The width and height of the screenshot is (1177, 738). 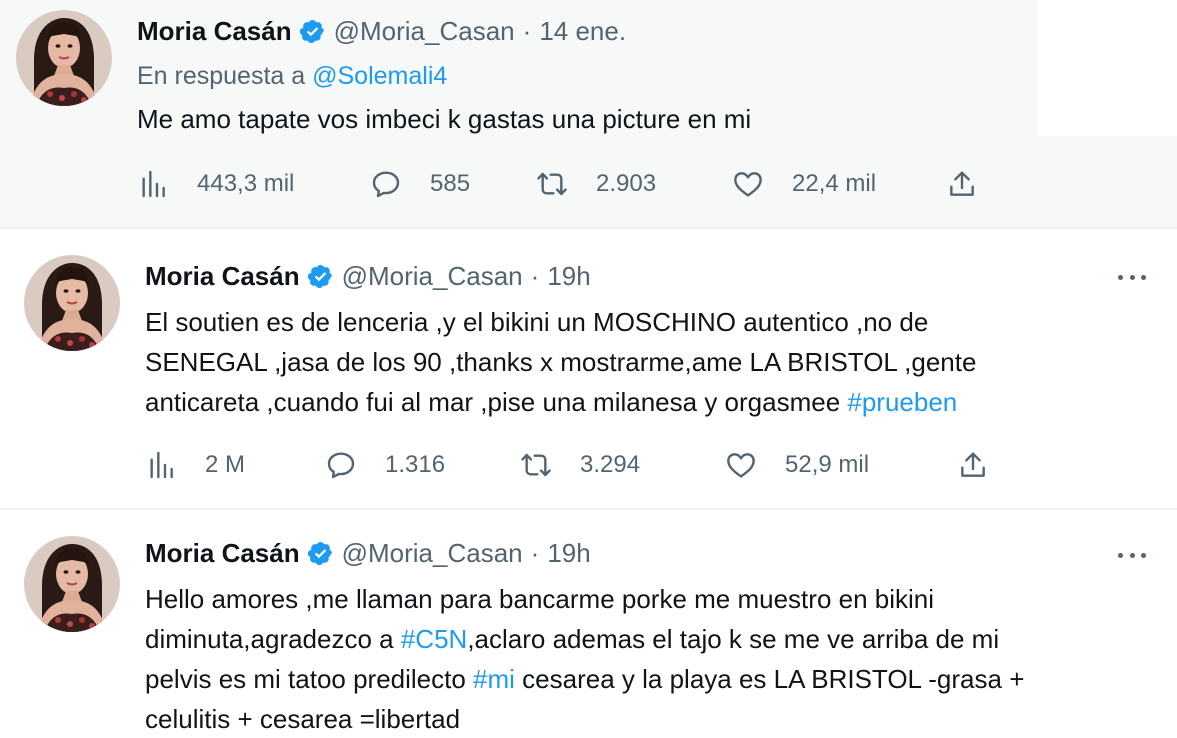 I want to click on hashtag-link: #mi, so click(x=494, y=679).